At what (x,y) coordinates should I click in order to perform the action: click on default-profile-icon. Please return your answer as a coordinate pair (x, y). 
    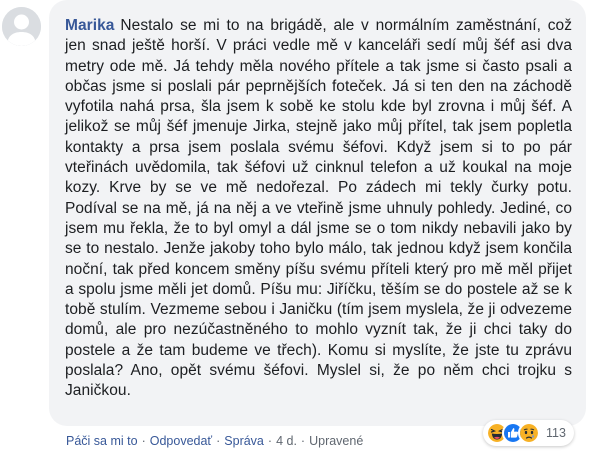
    Looking at the image, I should click on (21, 26).